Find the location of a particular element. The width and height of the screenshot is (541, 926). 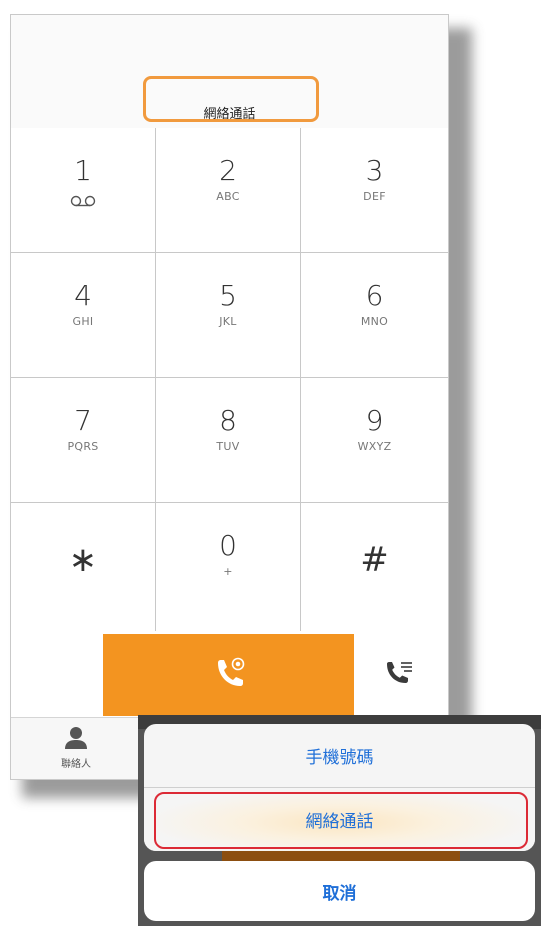

key-letters: MNO is located at coordinates (374, 321).